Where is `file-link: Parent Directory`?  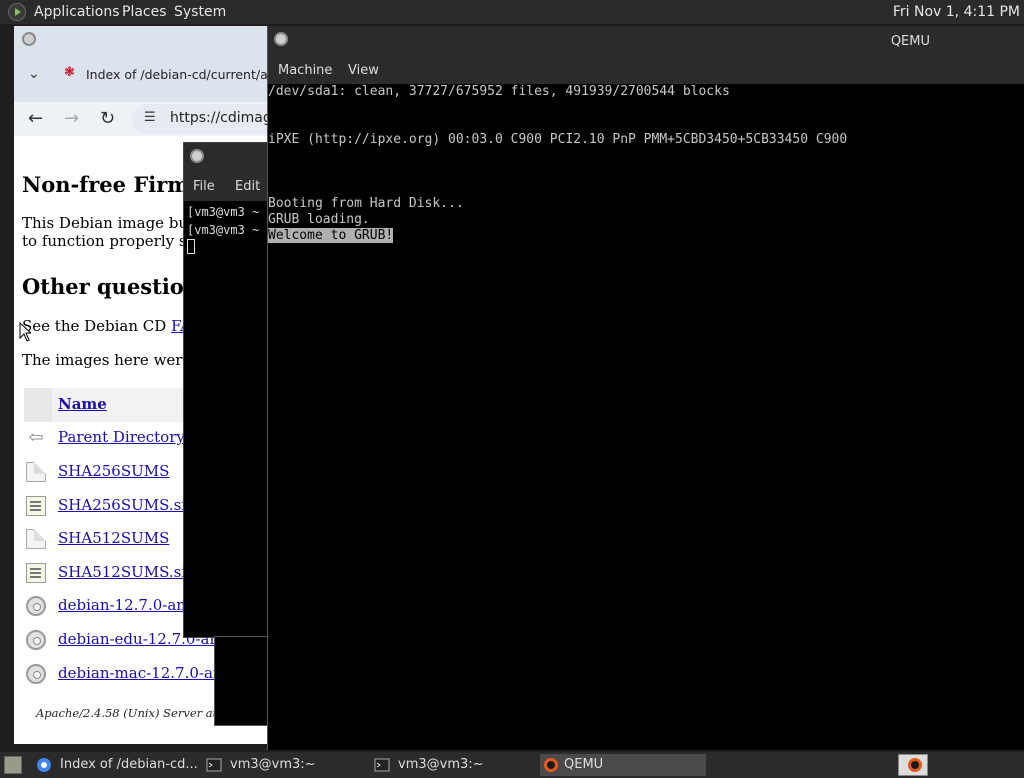
file-link: Parent Directory is located at coordinates (121, 437).